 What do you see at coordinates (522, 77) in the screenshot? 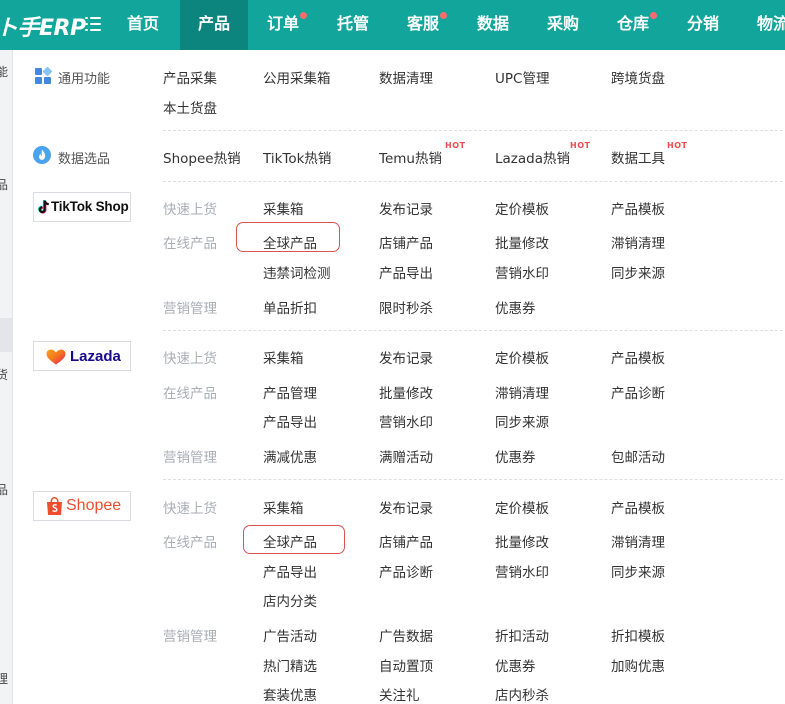
I see `link-upc-management: UPC管理` at bounding box center [522, 77].